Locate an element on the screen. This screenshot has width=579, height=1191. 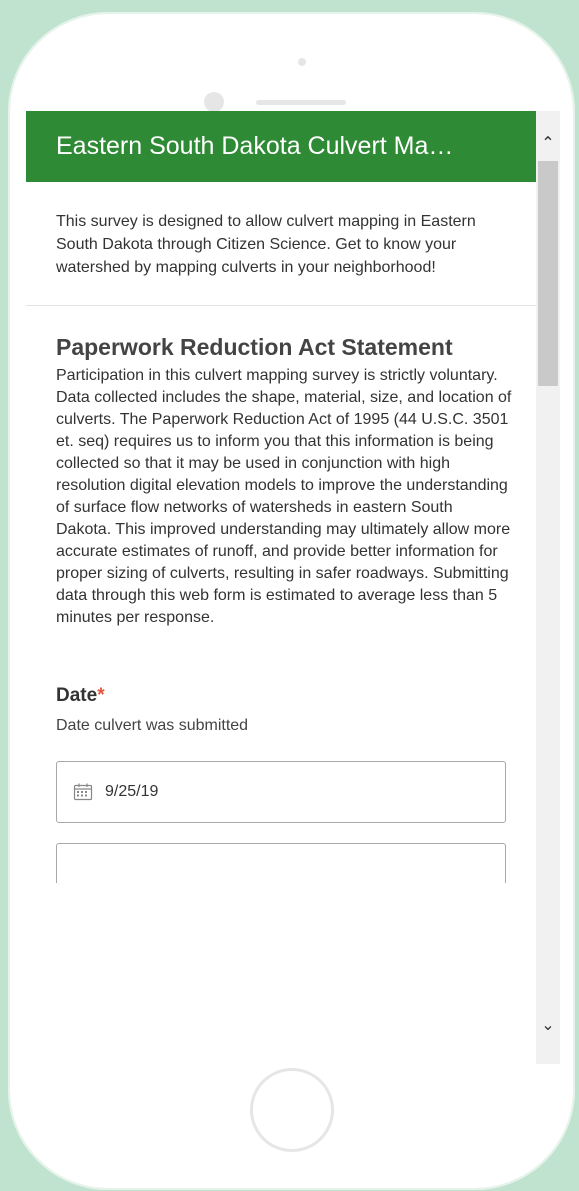
home-button is located at coordinates (292, 1110).